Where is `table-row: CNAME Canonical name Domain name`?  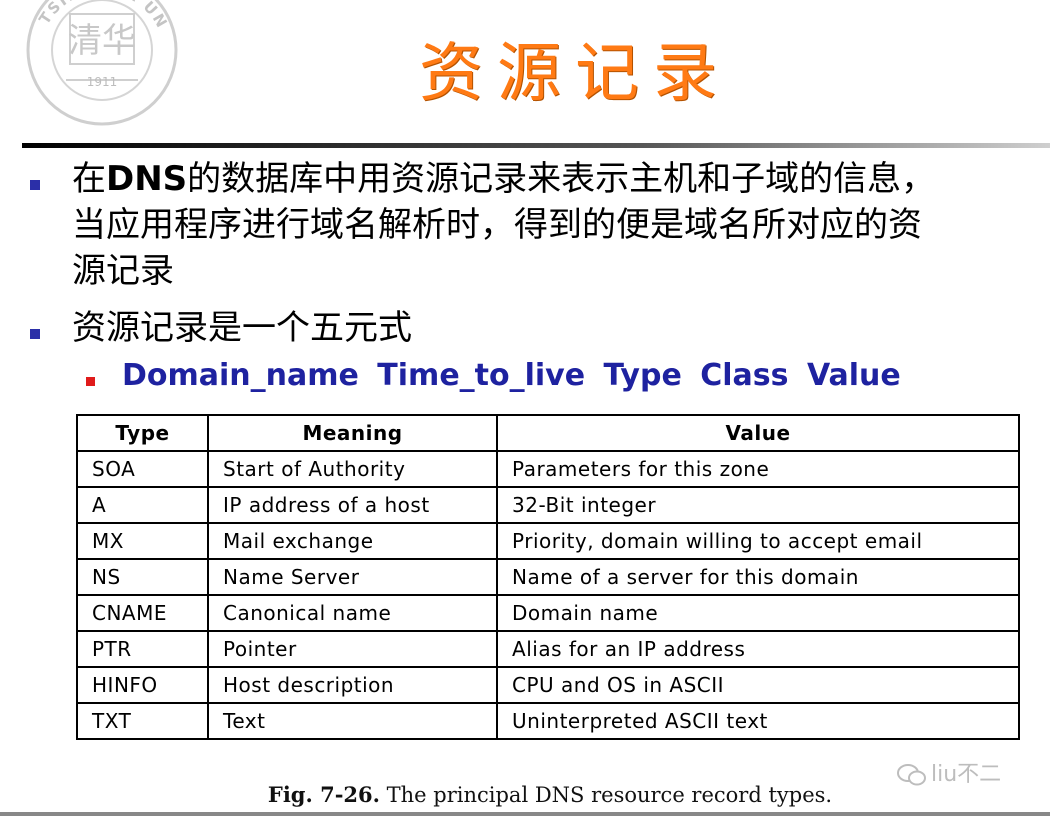 table-row: CNAME Canonical name Domain name is located at coordinates (548, 613).